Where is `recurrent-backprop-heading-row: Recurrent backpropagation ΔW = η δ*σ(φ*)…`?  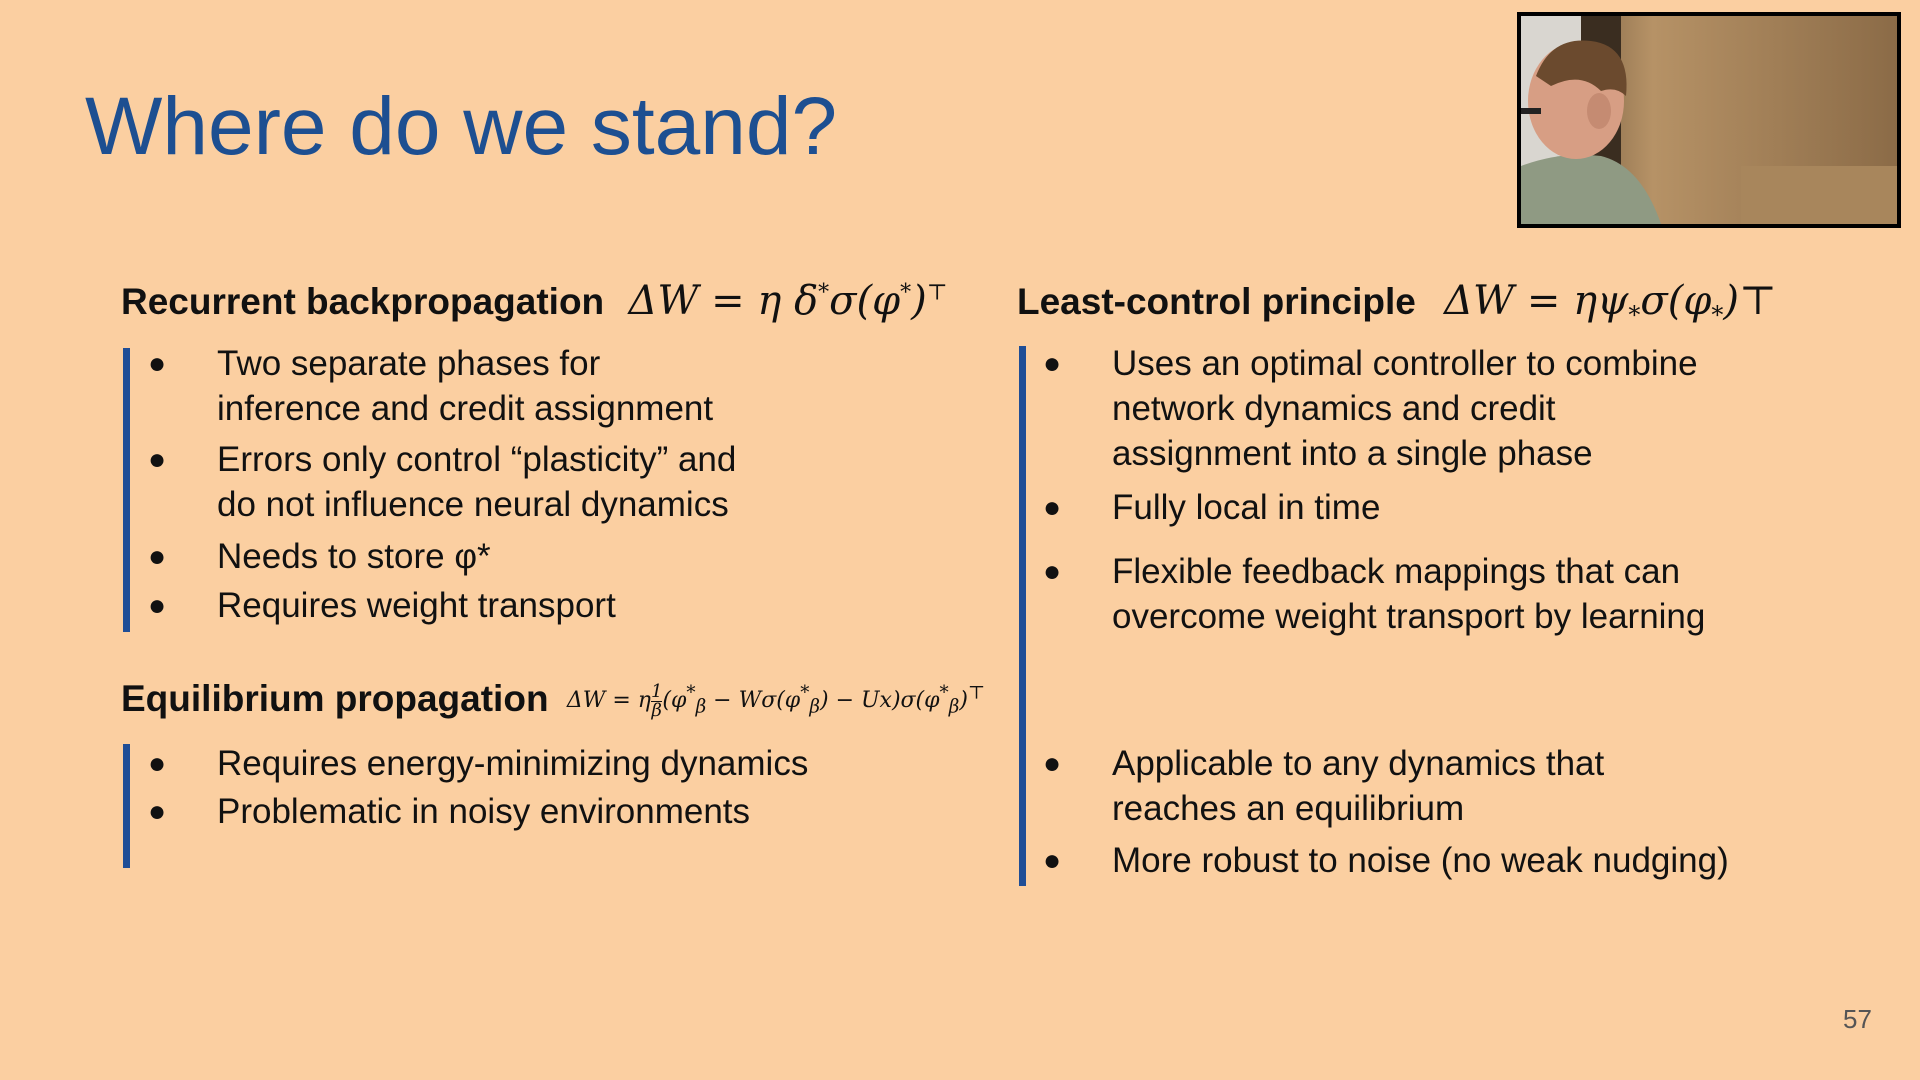 recurrent-backprop-heading-row: Recurrent backpropagation ΔW = η δ*σ(φ*)… is located at coordinates (534, 301).